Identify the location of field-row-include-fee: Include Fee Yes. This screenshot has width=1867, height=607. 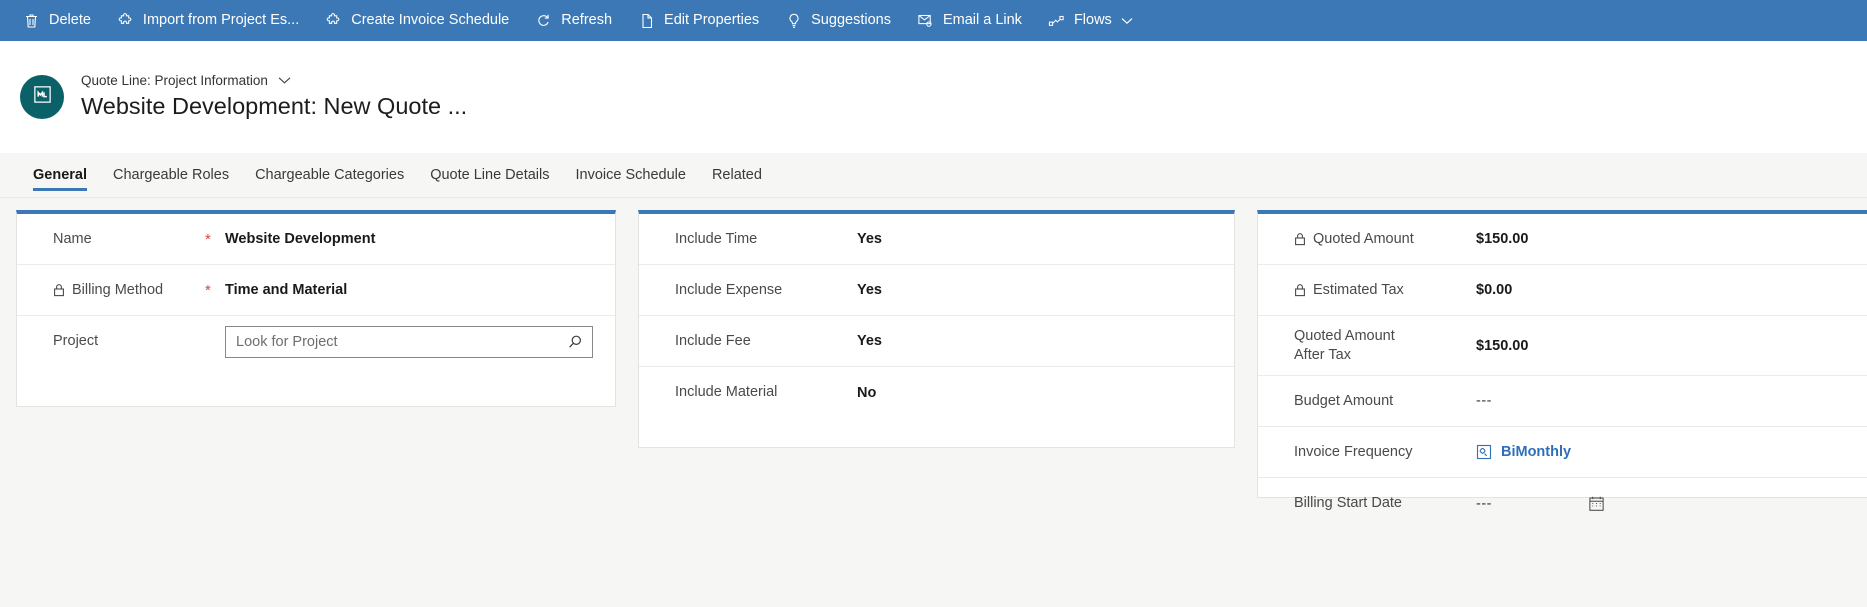
(936, 341).